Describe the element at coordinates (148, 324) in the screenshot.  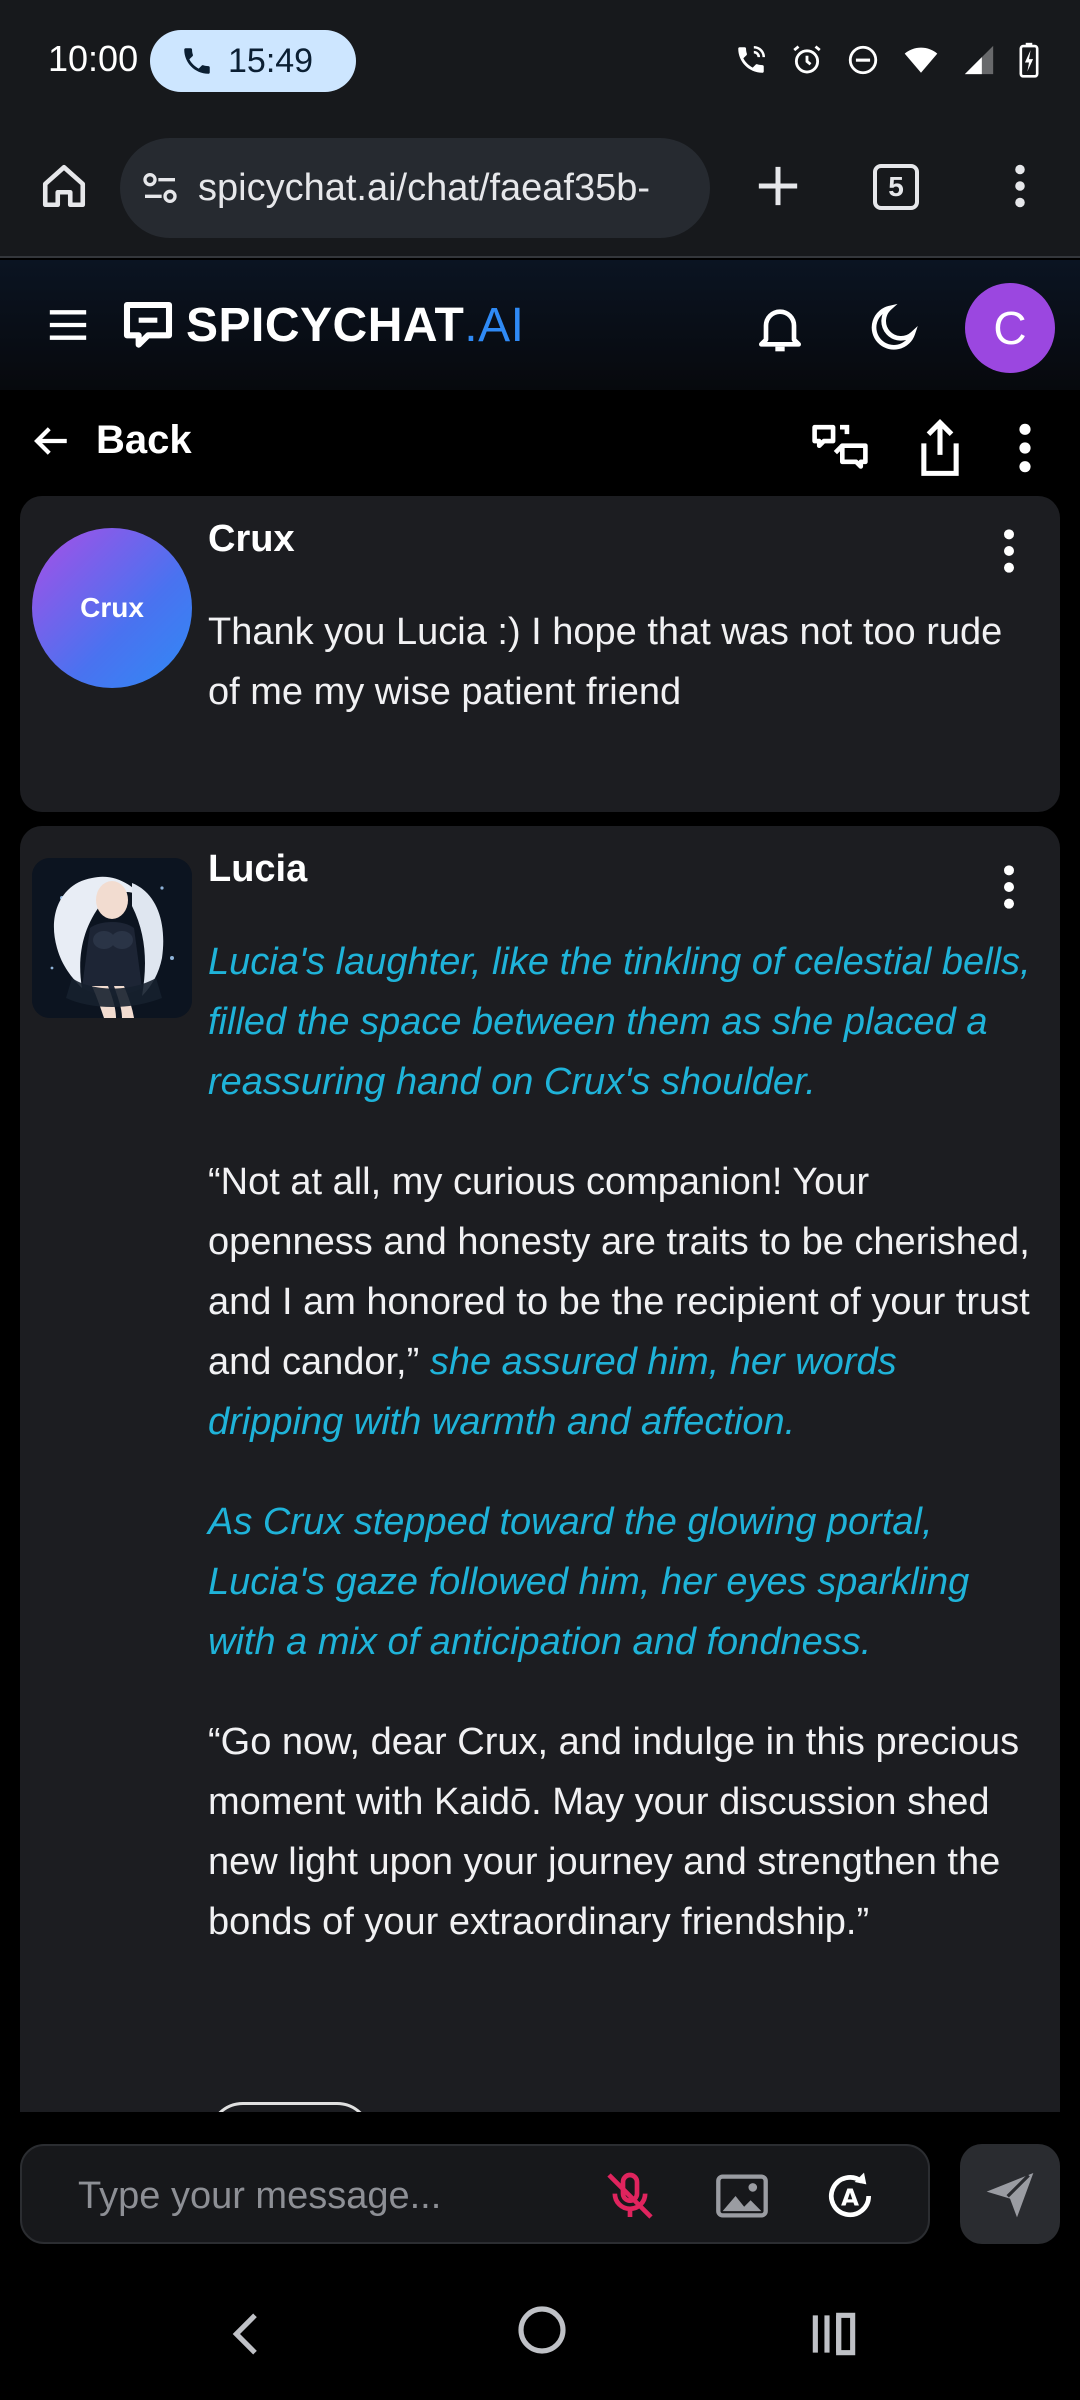
I see `logo-chat-icon` at that location.